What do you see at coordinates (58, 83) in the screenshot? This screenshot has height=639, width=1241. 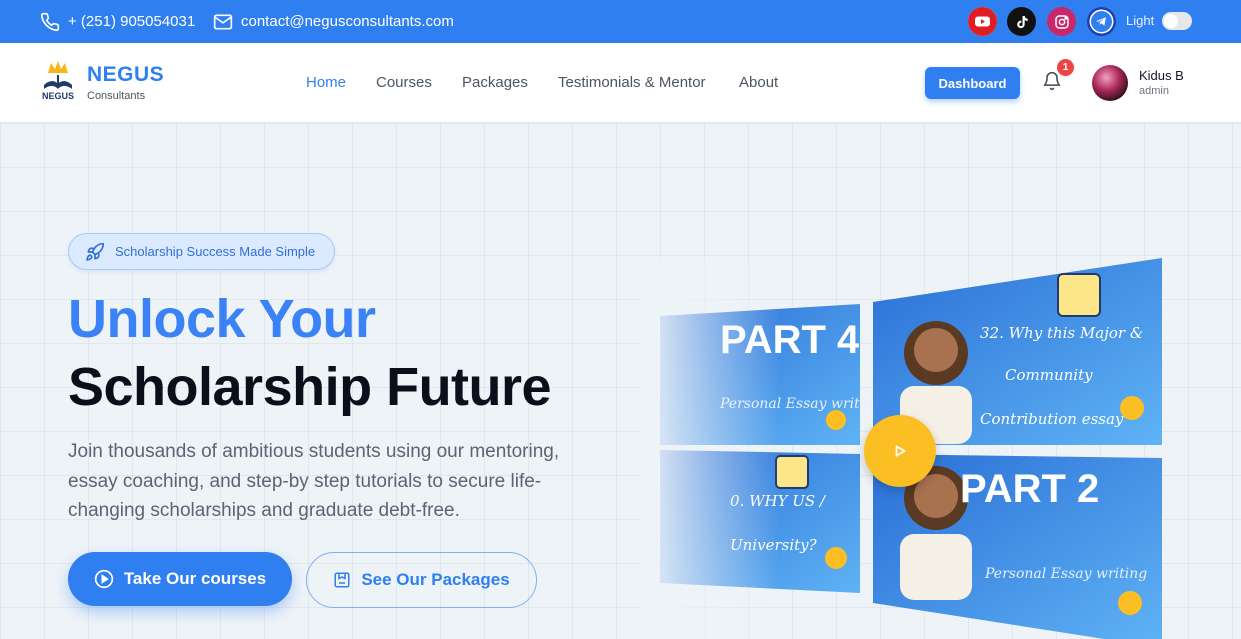 I see `negus-logo: NEGUS` at bounding box center [58, 83].